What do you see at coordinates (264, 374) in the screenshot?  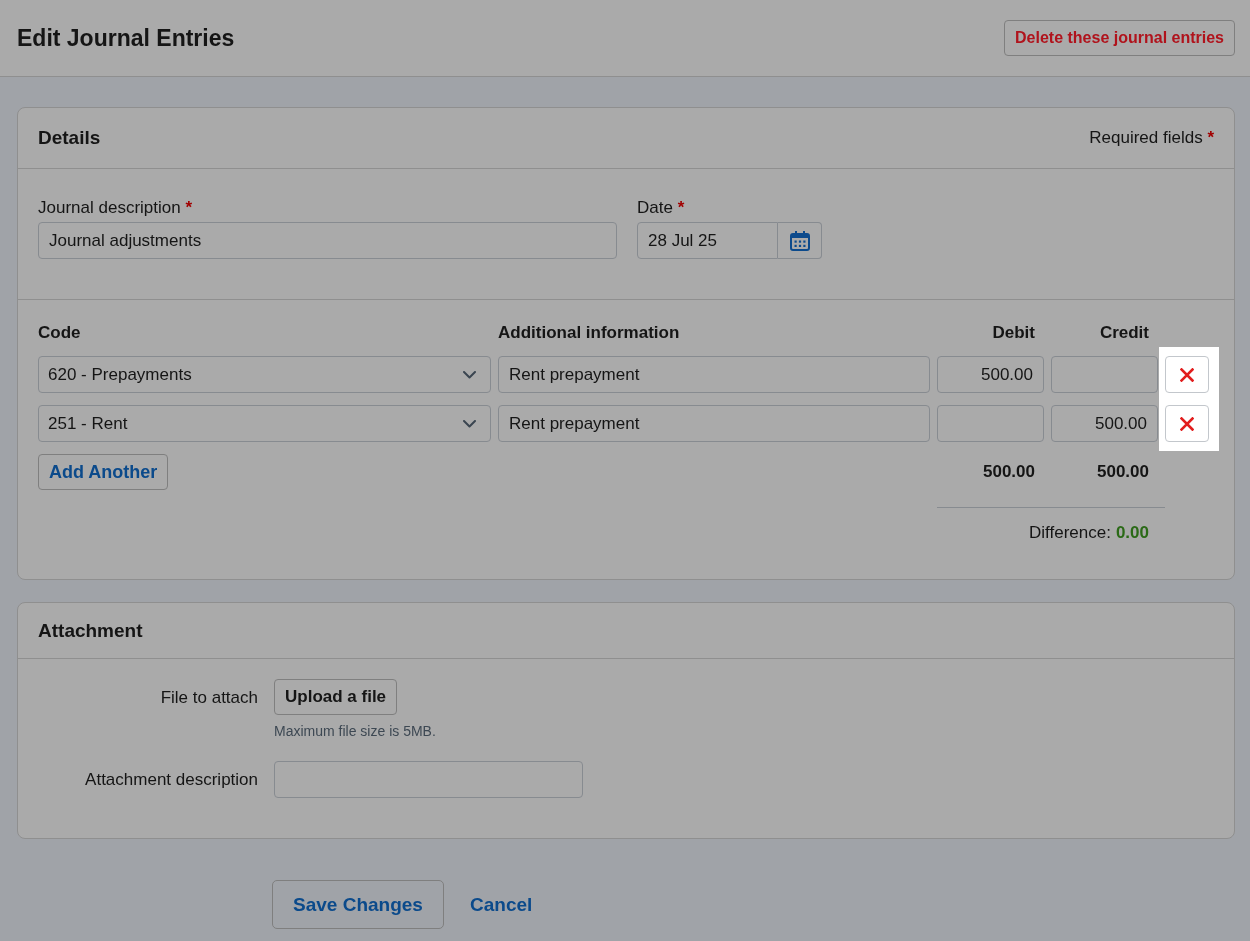 I see `account-select: 620 - Prepayments` at bounding box center [264, 374].